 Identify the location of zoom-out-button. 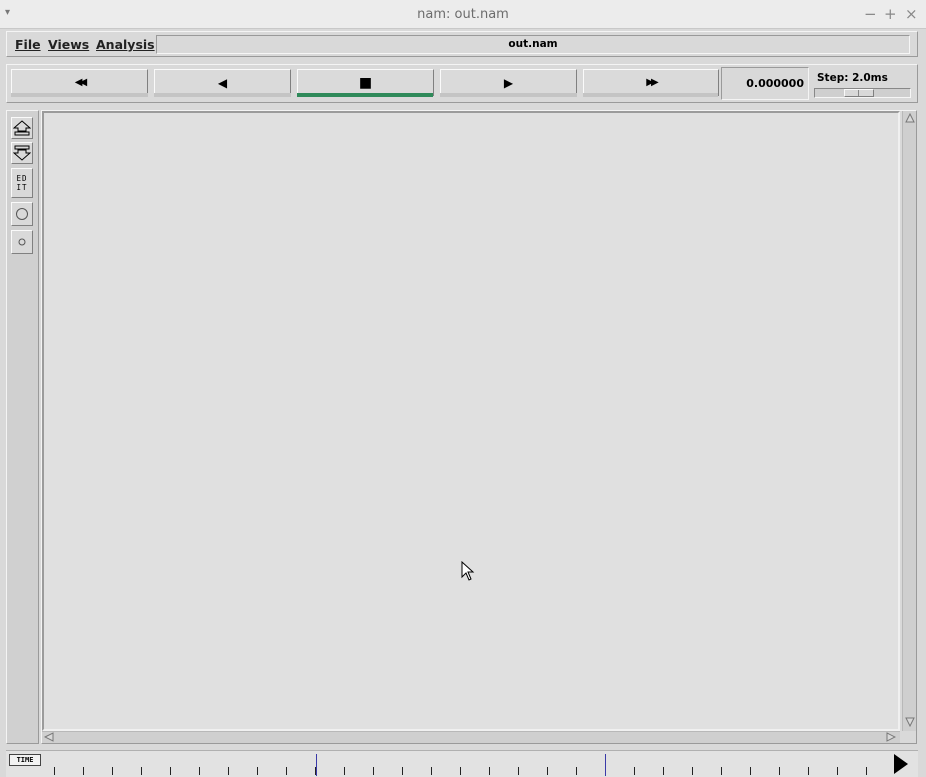
(22, 153).